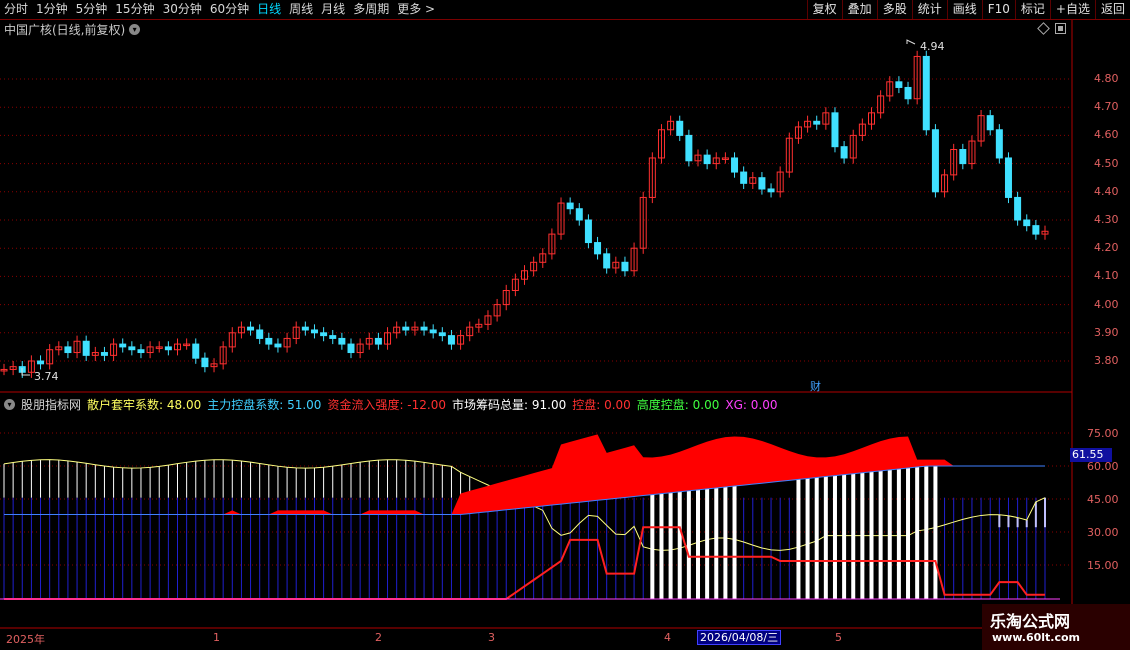  I want to click on toolbar-button: 返回, so click(1112, 9).